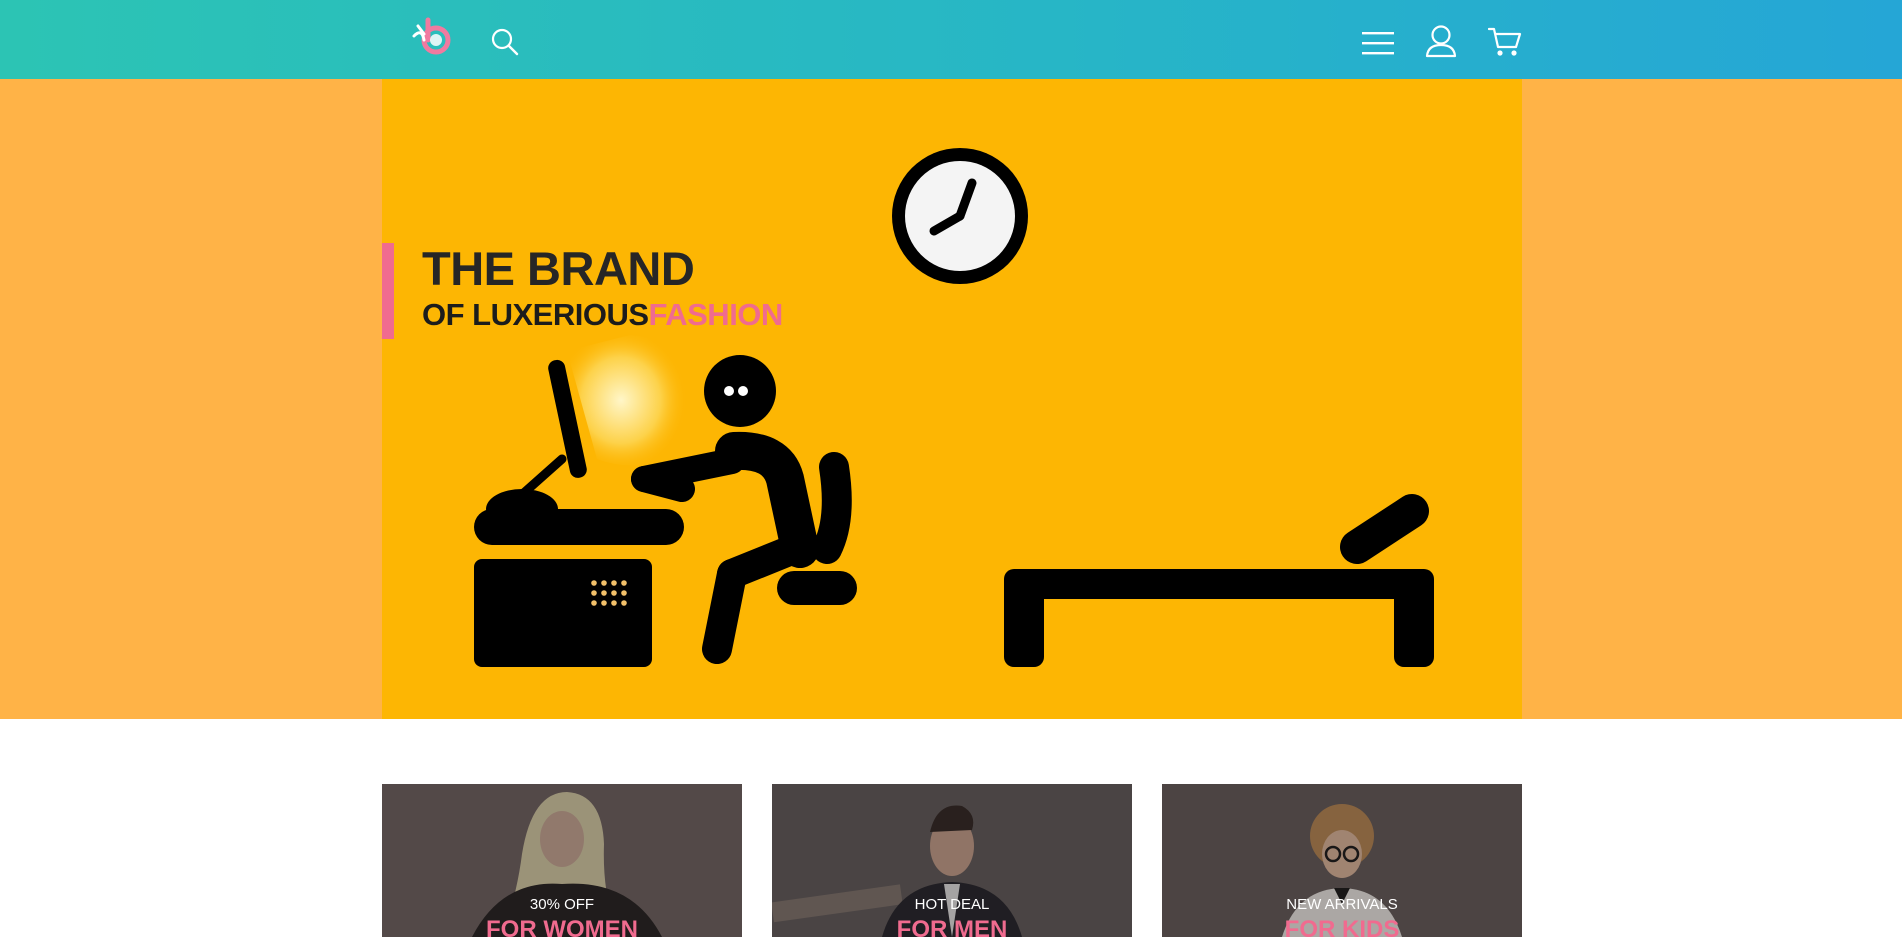  What do you see at coordinates (952, 904) in the screenshot?
I see `category-tag: HOT DEAL` at bounding box center [952, 904].